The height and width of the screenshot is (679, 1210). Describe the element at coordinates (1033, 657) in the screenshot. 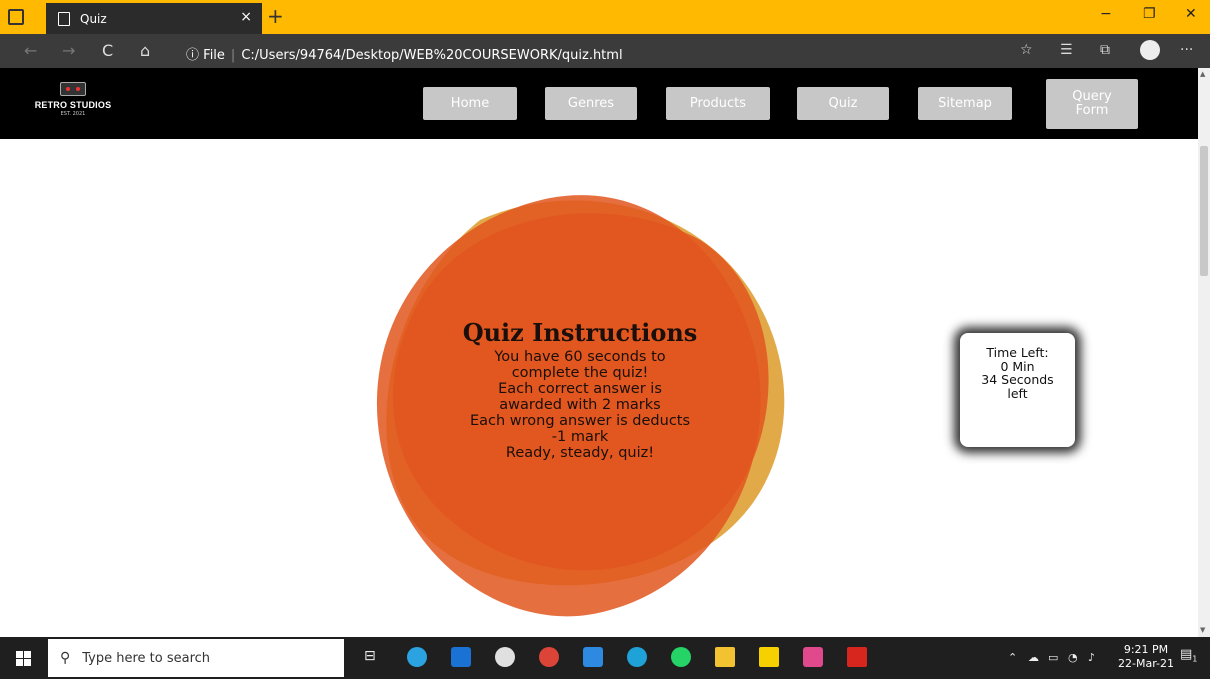

I see `onedrive-icon: ☁` at that location.